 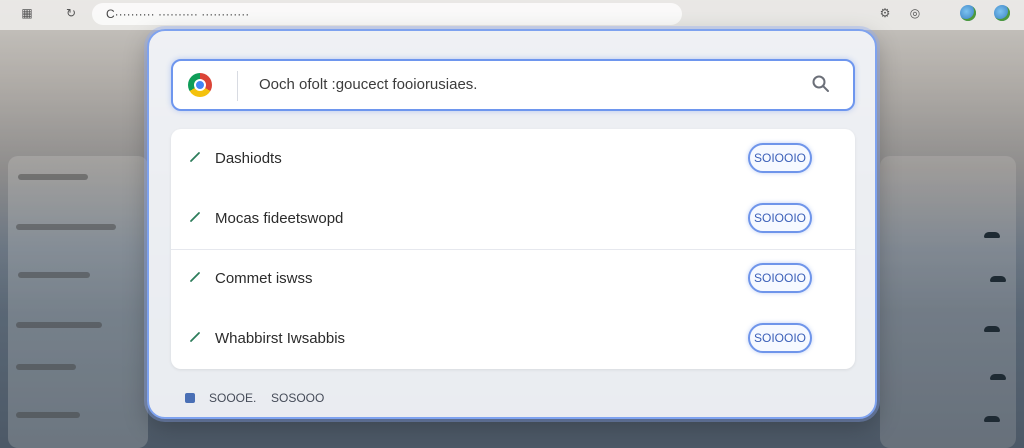 What do you see at coordinates (513, 85) in the screenshot?
I see `search-bar: Ooch ofolt :goucect fooiorusiaes.` at bounding box center [513, 85].